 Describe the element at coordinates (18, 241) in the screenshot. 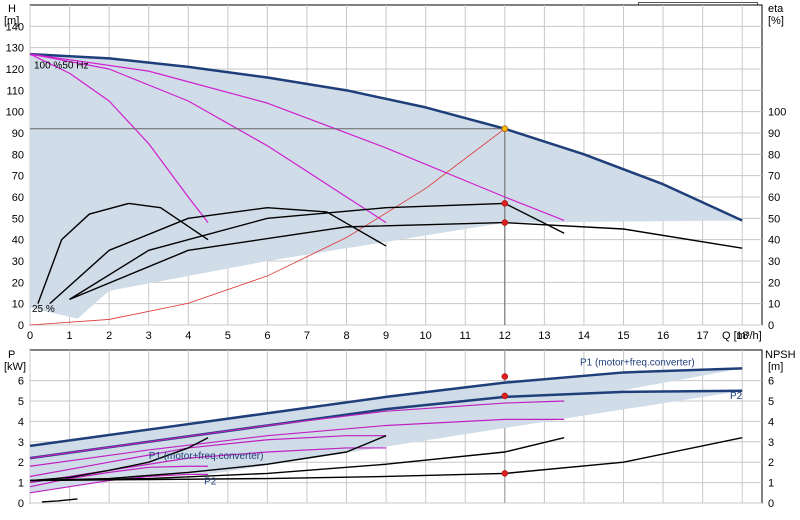

I see `y-tick-label: 40` at that location.